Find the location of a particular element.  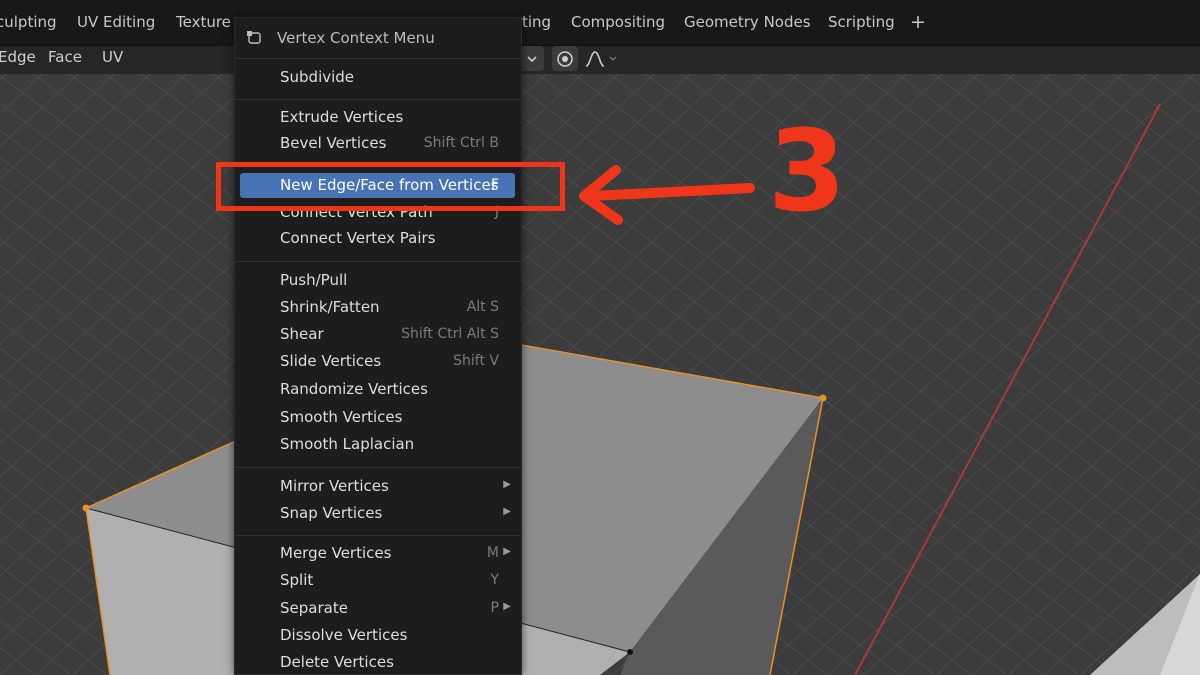

menu-item-shear: Shear Shift Ctrl Alt S is located at coordinates (378, 334).